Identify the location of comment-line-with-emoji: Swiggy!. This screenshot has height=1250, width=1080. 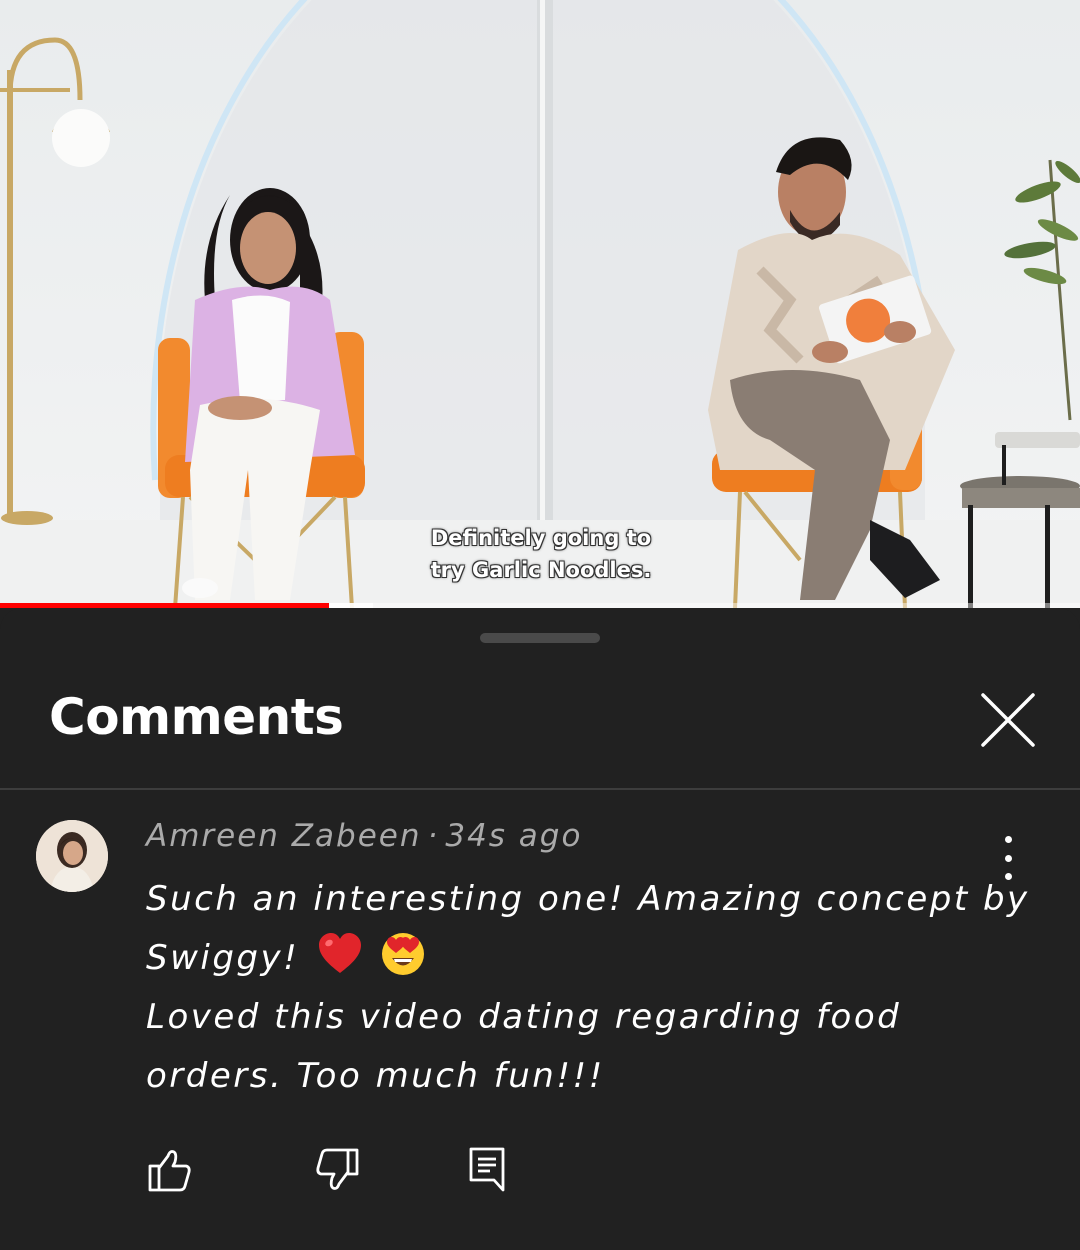
(576, 958).